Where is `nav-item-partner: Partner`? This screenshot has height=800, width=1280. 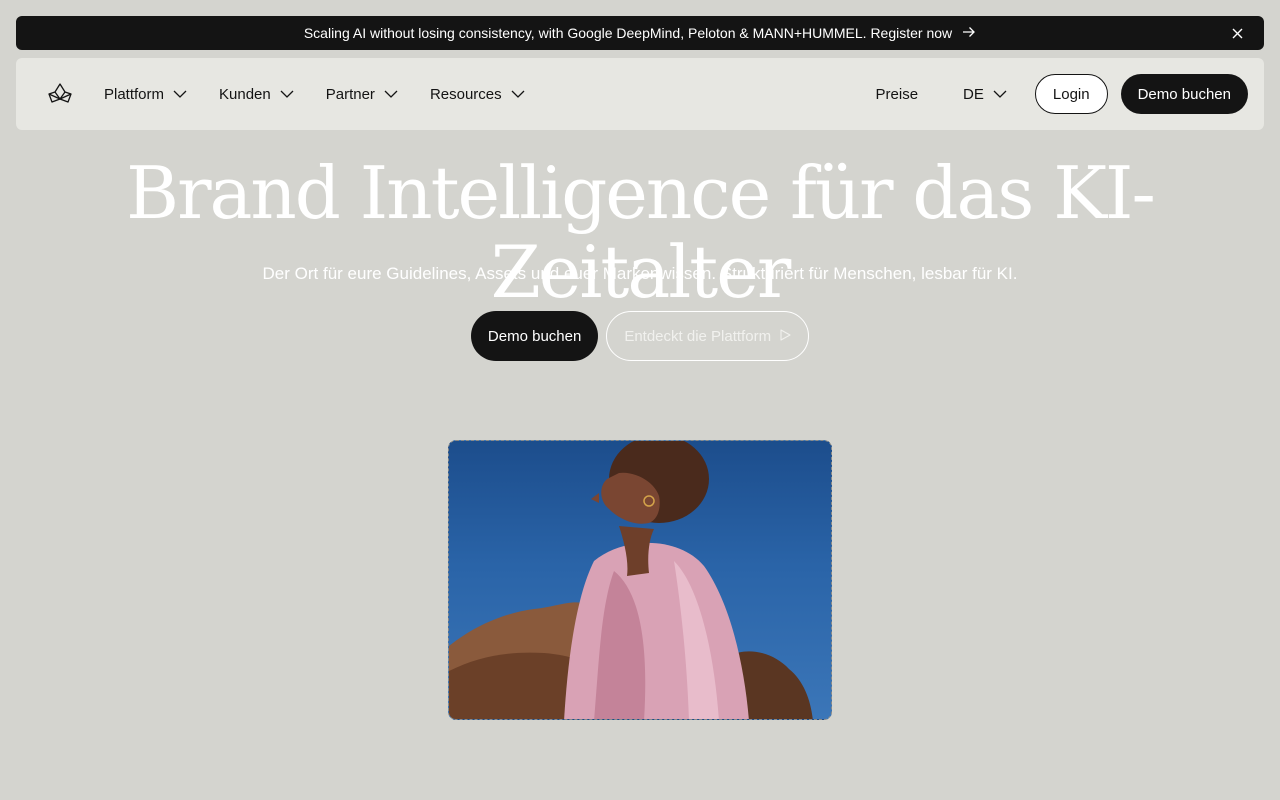
nav-item-partner: Partner is located at coordinates (362, 94).